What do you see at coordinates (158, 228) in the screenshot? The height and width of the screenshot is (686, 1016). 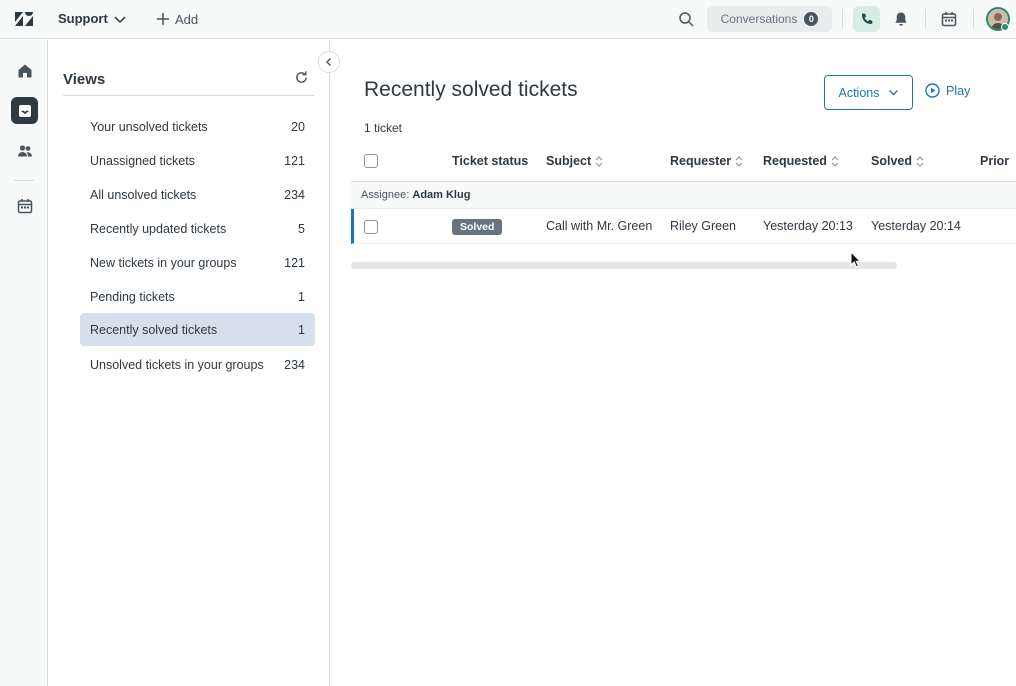 I see `view-item-label: Recently updated tickets` at bounding box center [158, 228].